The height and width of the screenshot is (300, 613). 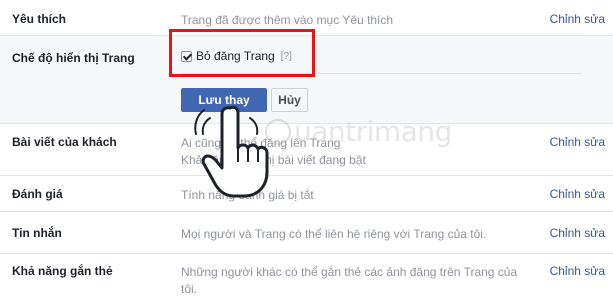 What do you see at coordinates (62, 271) in the screenshot?
I see `row-label: Khả năng gắn thẻ` at bounding box center [62, 271].